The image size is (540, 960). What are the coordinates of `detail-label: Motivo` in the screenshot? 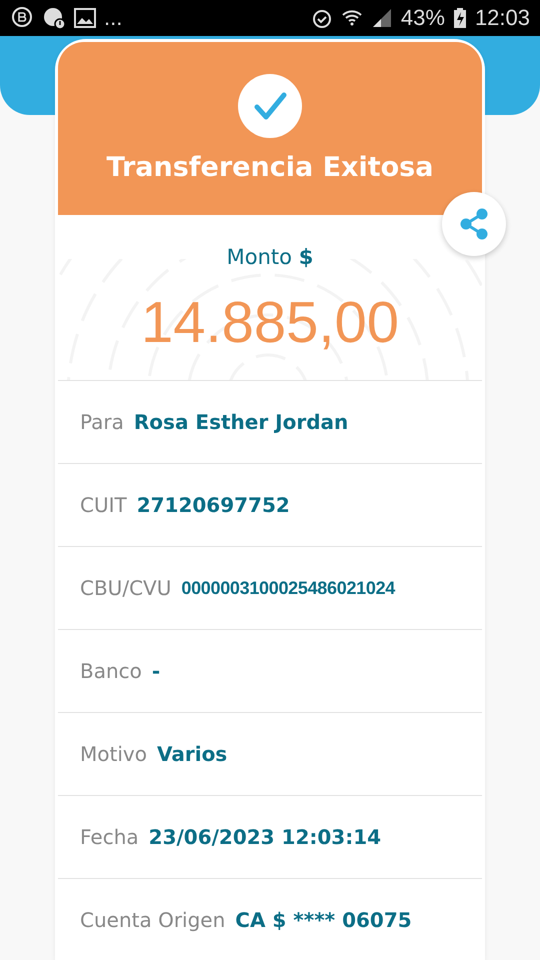 It's located at (113, 754).